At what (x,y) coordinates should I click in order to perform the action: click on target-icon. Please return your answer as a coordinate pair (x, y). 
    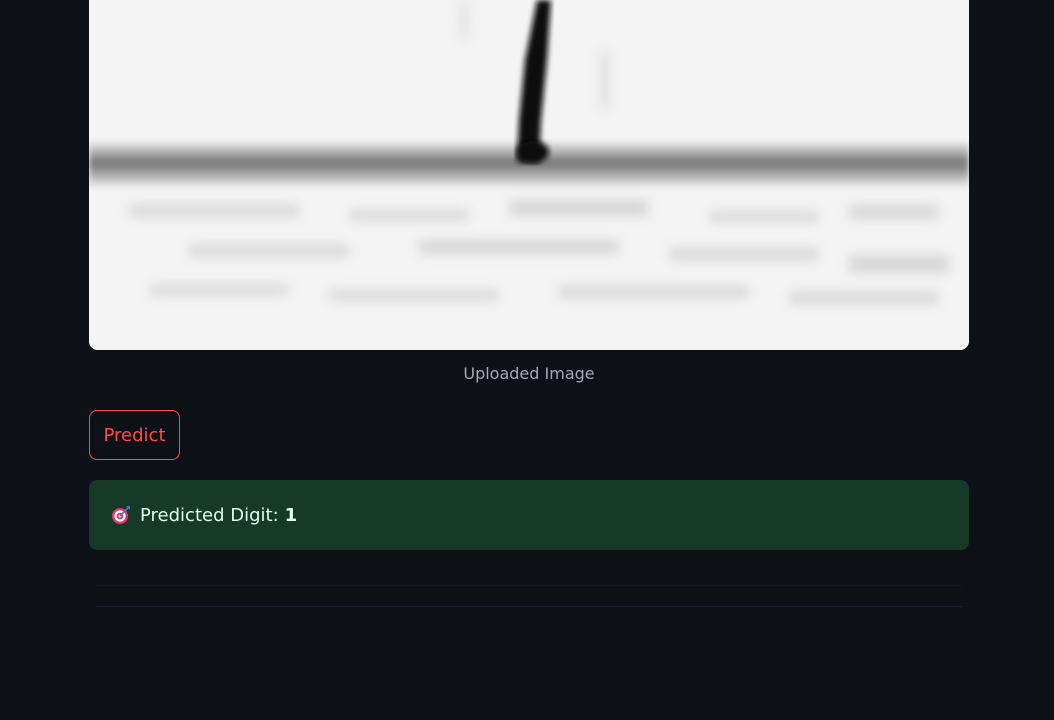
    Looking at the image, I should click on (121, 515).